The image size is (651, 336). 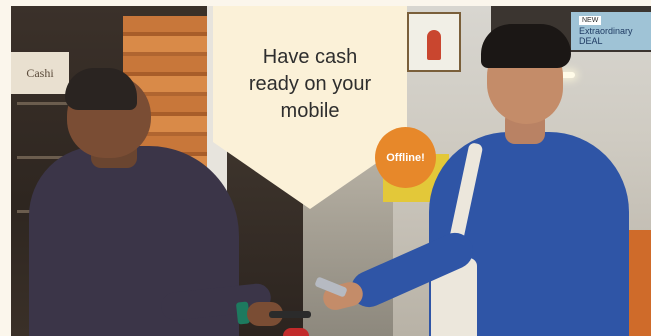 I want to click on wall-poster, so click(x=434, y=42).